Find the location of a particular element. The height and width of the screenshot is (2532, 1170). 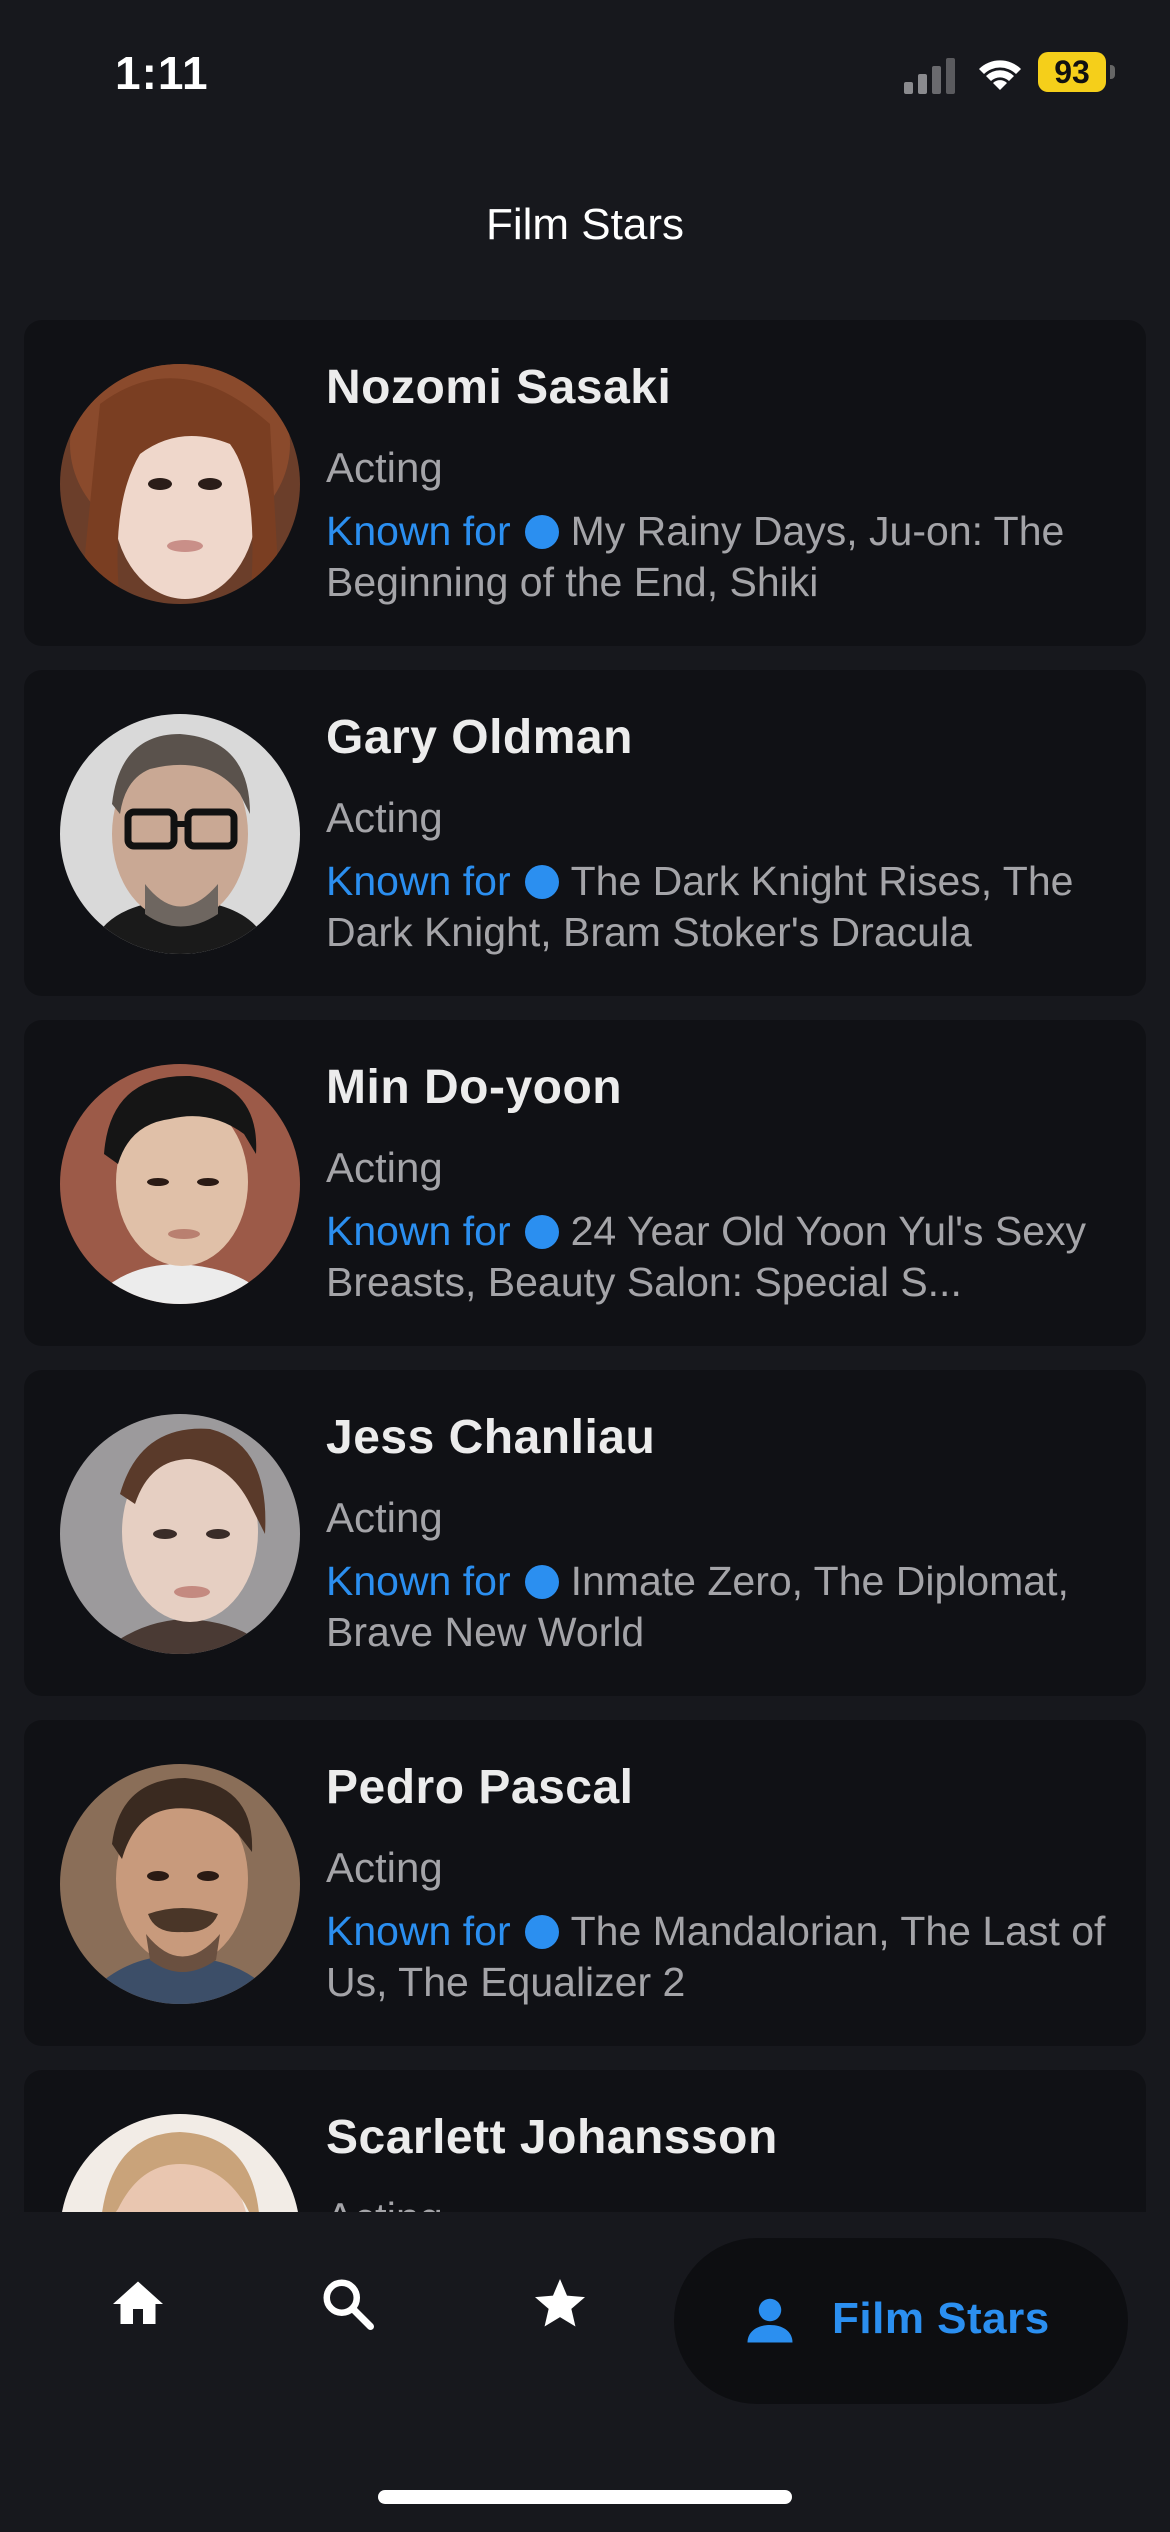

battery-icon: 93 is located at coordinates (1078, 73).